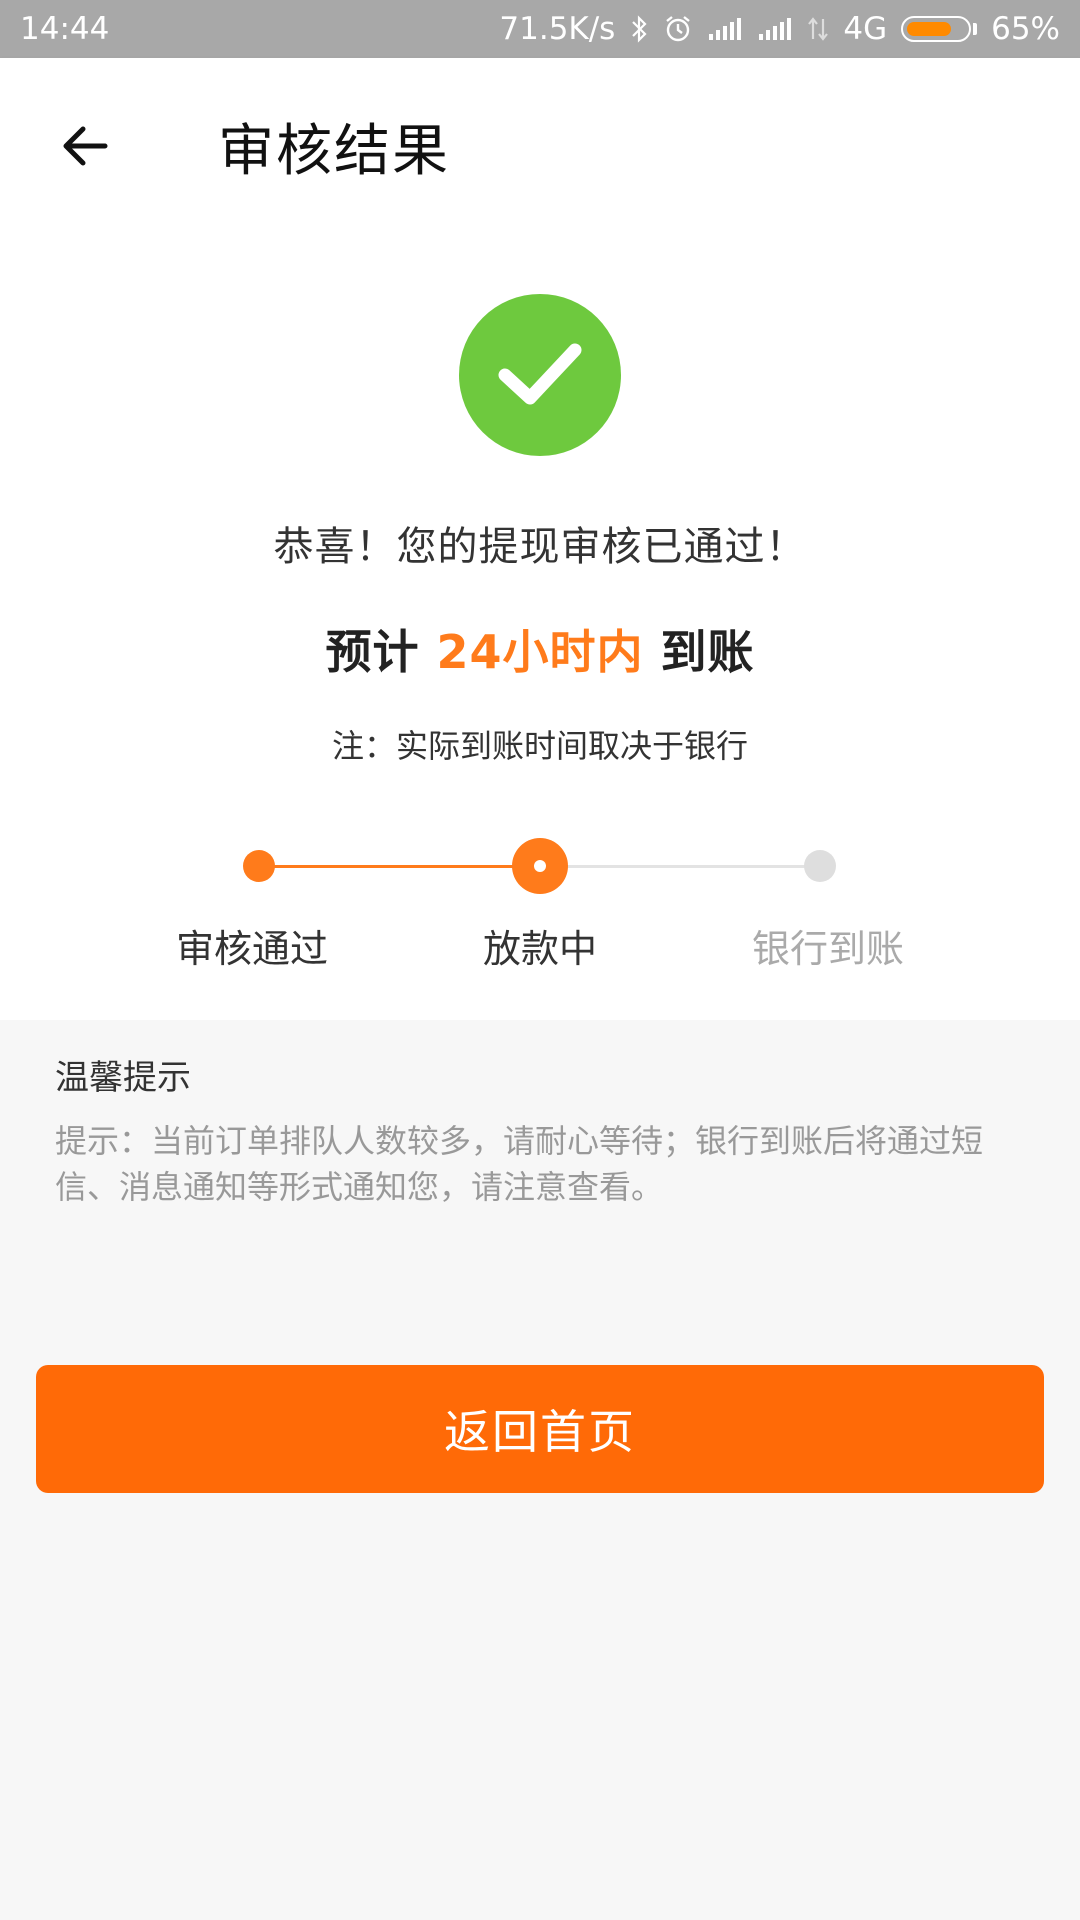  Describe the element at coordinates (399, 866) in the screenshot. I see `progress-line-done` at that location.